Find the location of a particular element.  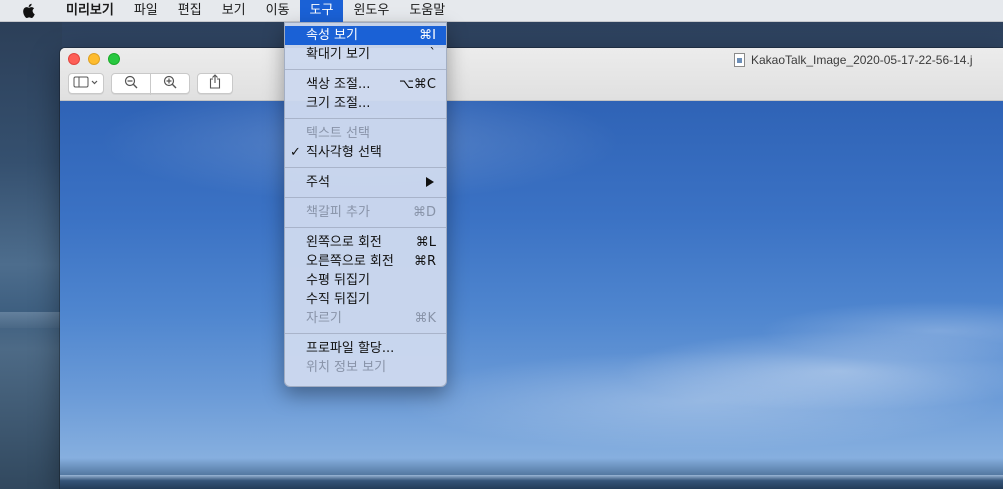

sidebar-icon is located at coordinates (86, 84).